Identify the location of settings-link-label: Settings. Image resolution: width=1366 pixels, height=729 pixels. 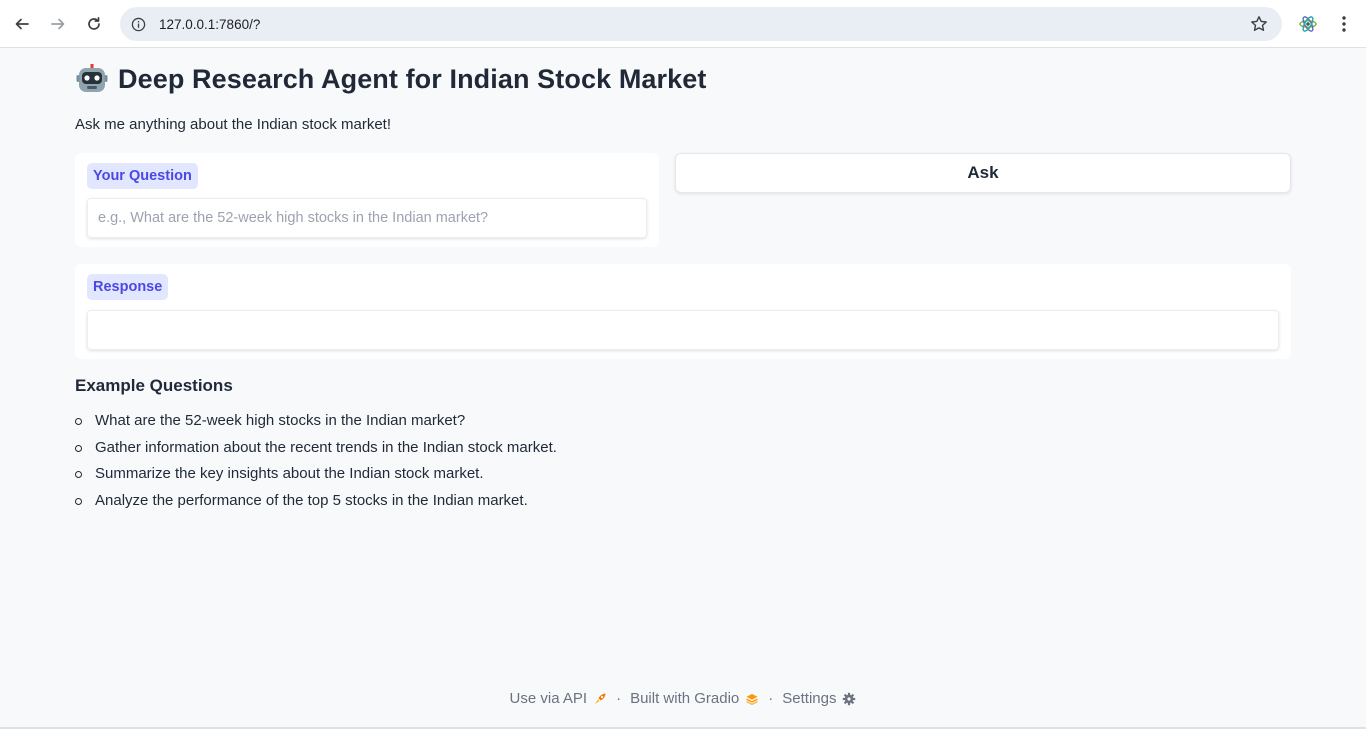
(809, 698).